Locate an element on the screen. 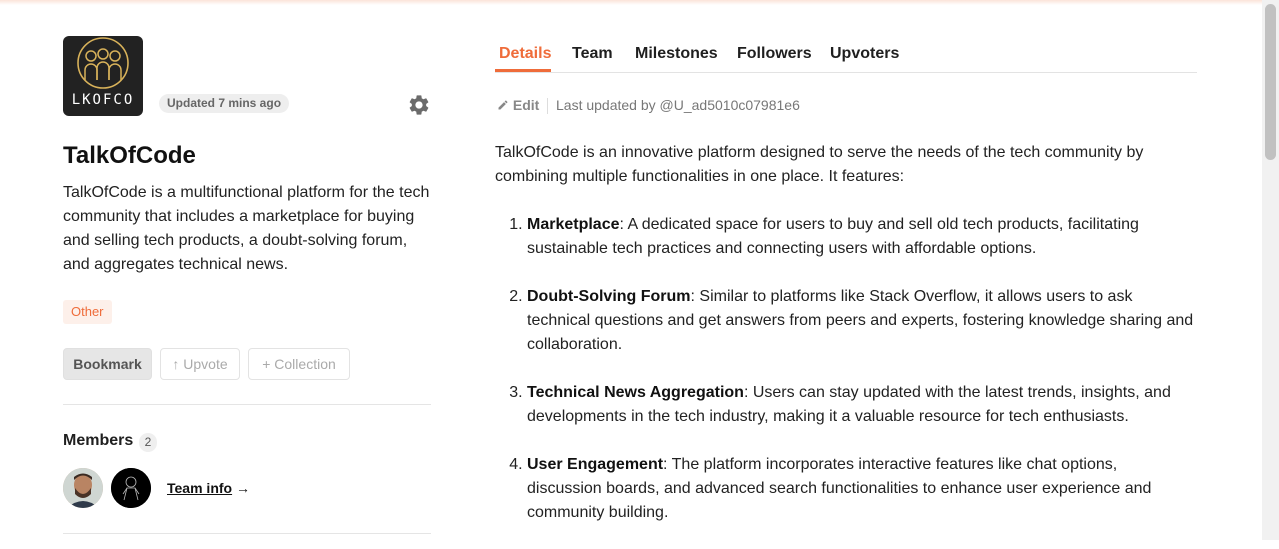  tab-followers: Followers is located at coordinates (774, 54).